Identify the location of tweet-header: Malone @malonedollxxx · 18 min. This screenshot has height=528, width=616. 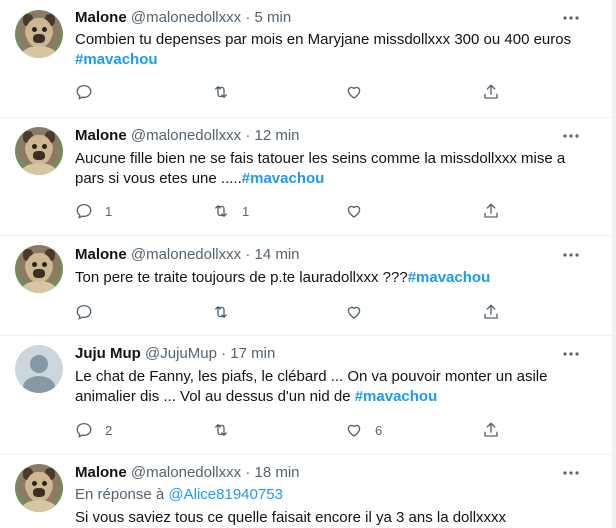
(187, 473).